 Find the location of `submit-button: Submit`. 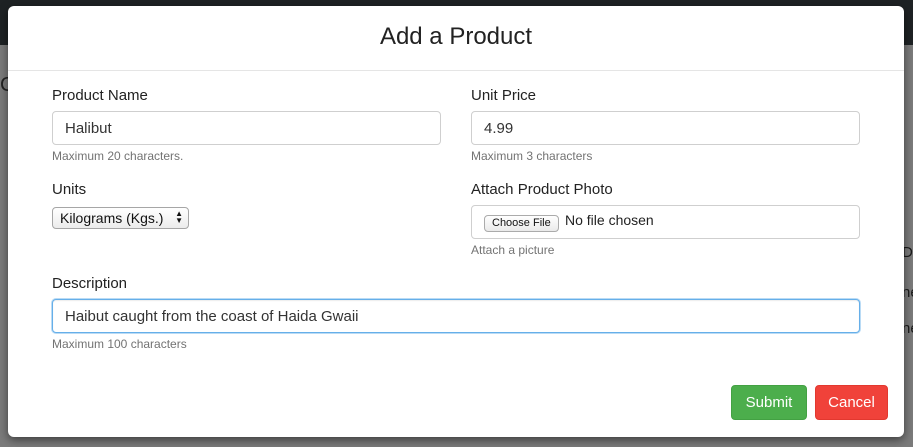

submit-button: Submit is located at coordinates (769, 402).